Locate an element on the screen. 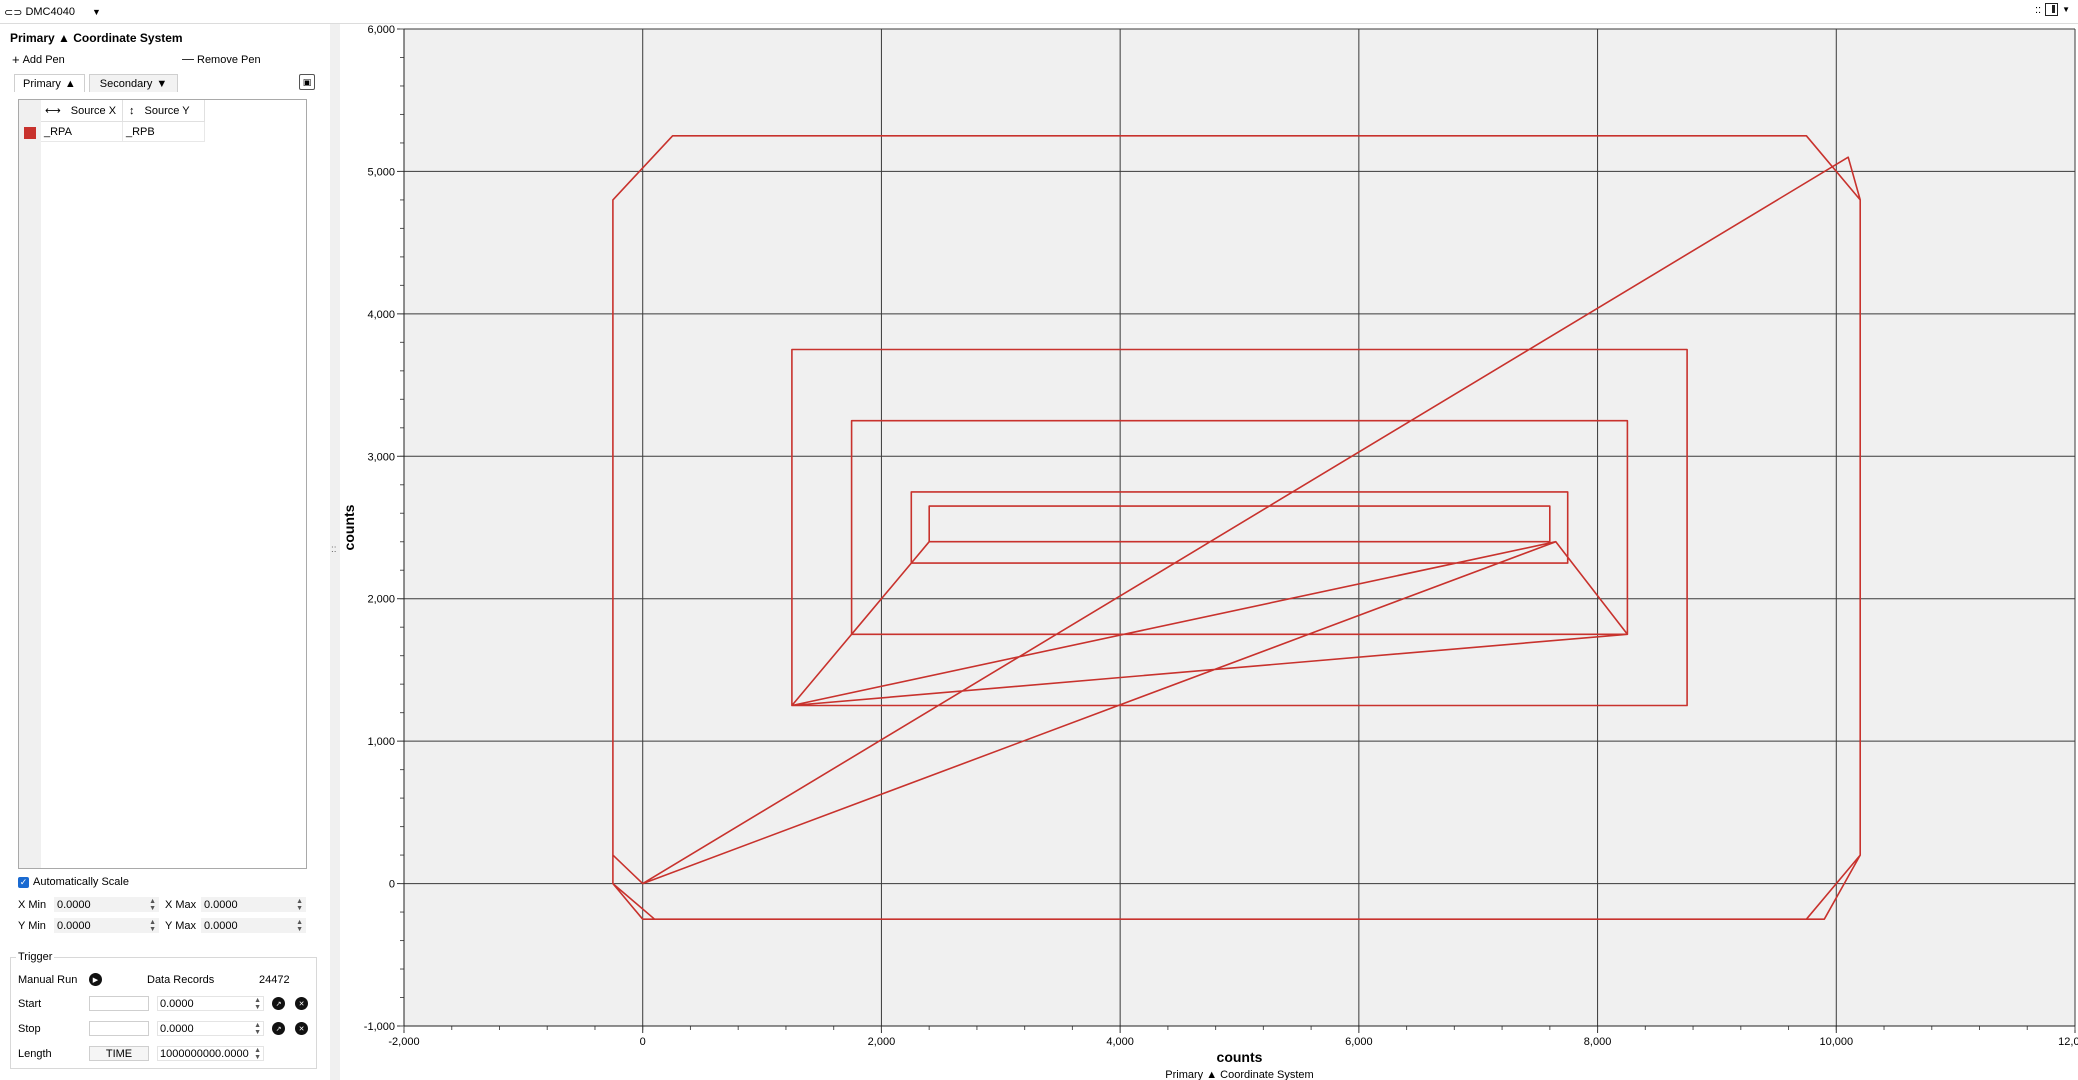  plot-caption: Primary ▲ Coordinate System is located at coordinates (1239, 1074).